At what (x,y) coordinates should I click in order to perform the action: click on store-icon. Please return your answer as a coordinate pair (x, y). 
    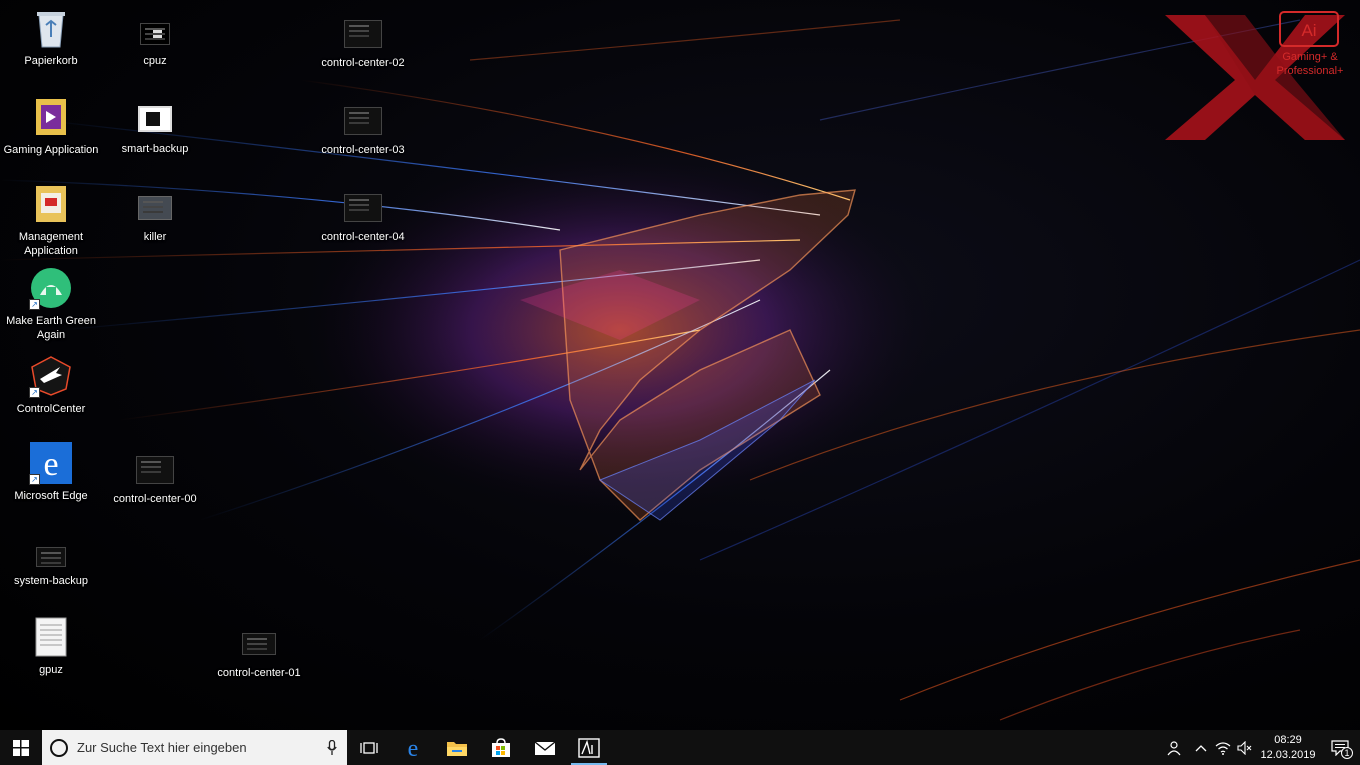
    Looking at the image, I should click on (501, 747).